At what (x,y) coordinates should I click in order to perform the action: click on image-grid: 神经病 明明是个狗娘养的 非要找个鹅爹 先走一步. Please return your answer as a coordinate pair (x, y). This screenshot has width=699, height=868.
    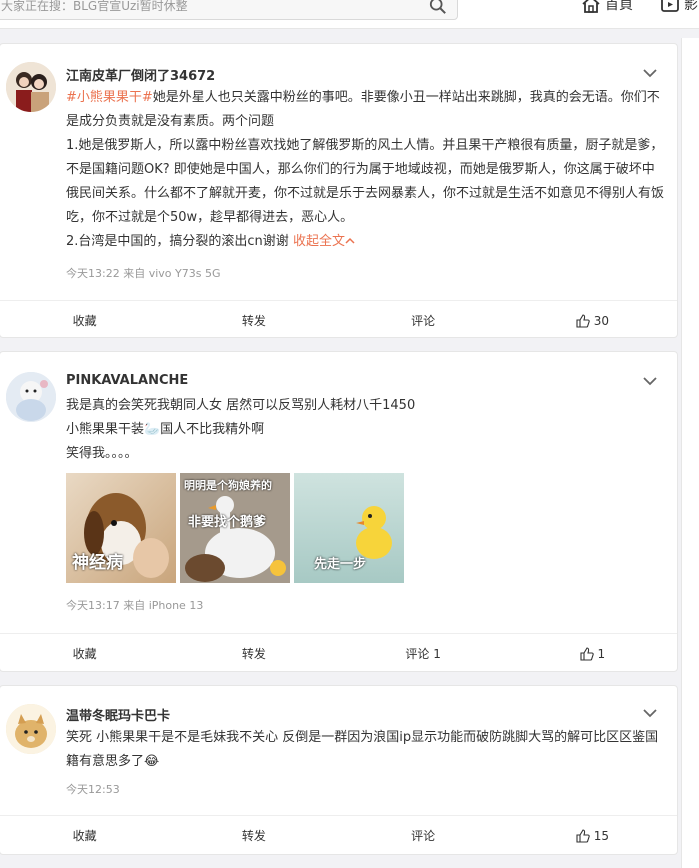
    Looking at the image, I should click on (235, 528).